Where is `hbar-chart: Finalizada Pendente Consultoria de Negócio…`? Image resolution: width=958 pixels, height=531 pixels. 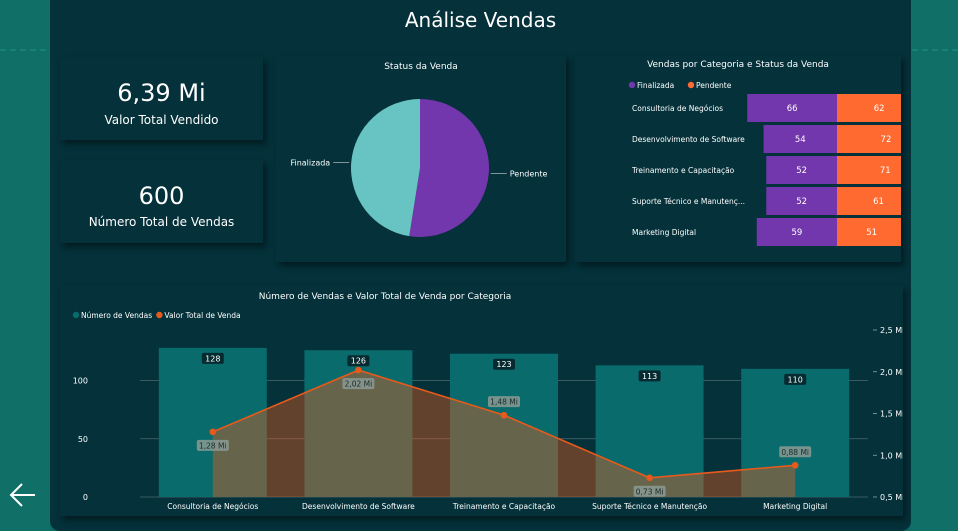 hbar-chart: Finalizada Pendente Consultoria de Negócio… is located at coordinates (738, 159).